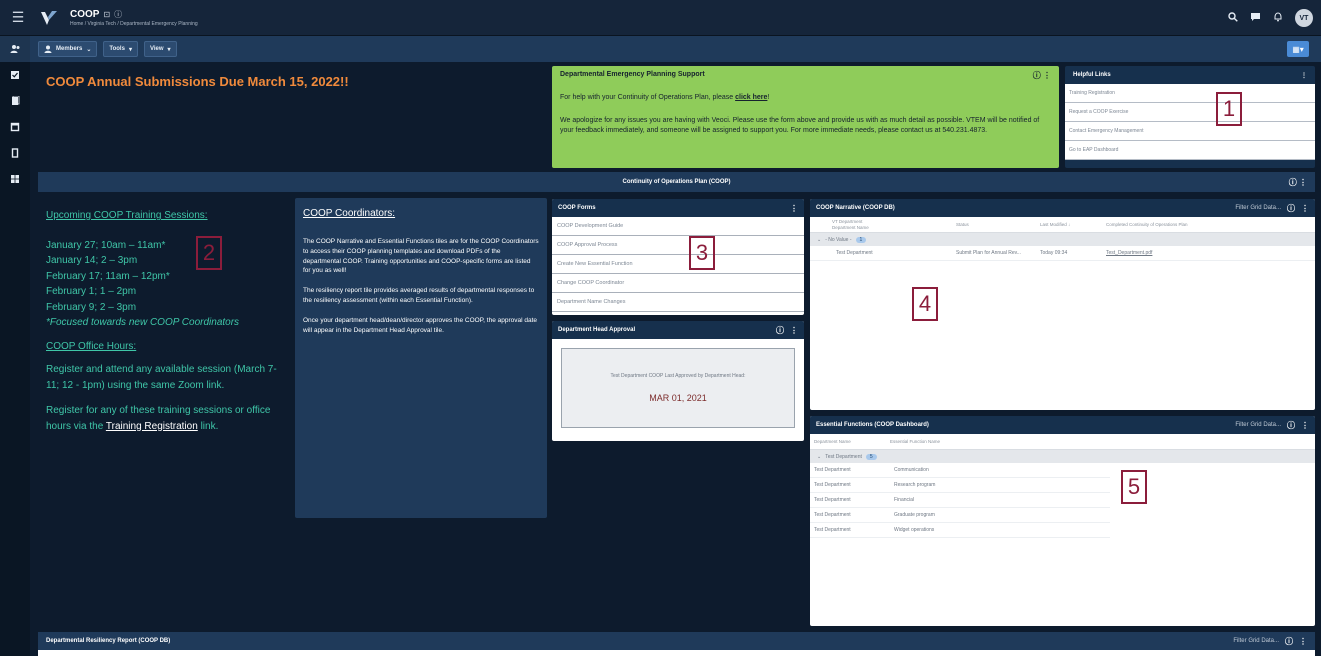  Describe the element at coordinates (855, 208) in the screenshot. I see `narrative-title: COOP Narrative (COOP DB)` at that location.